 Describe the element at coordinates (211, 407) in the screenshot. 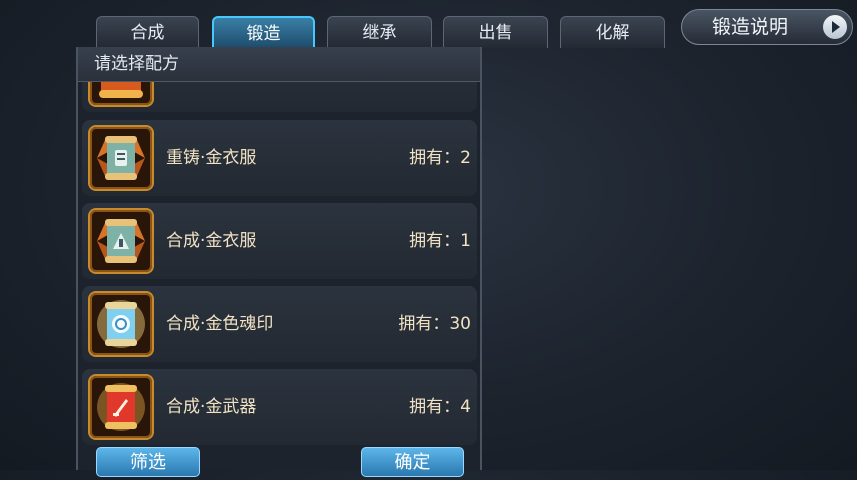

I see `recipe-name: 合成·金武器` at that location.